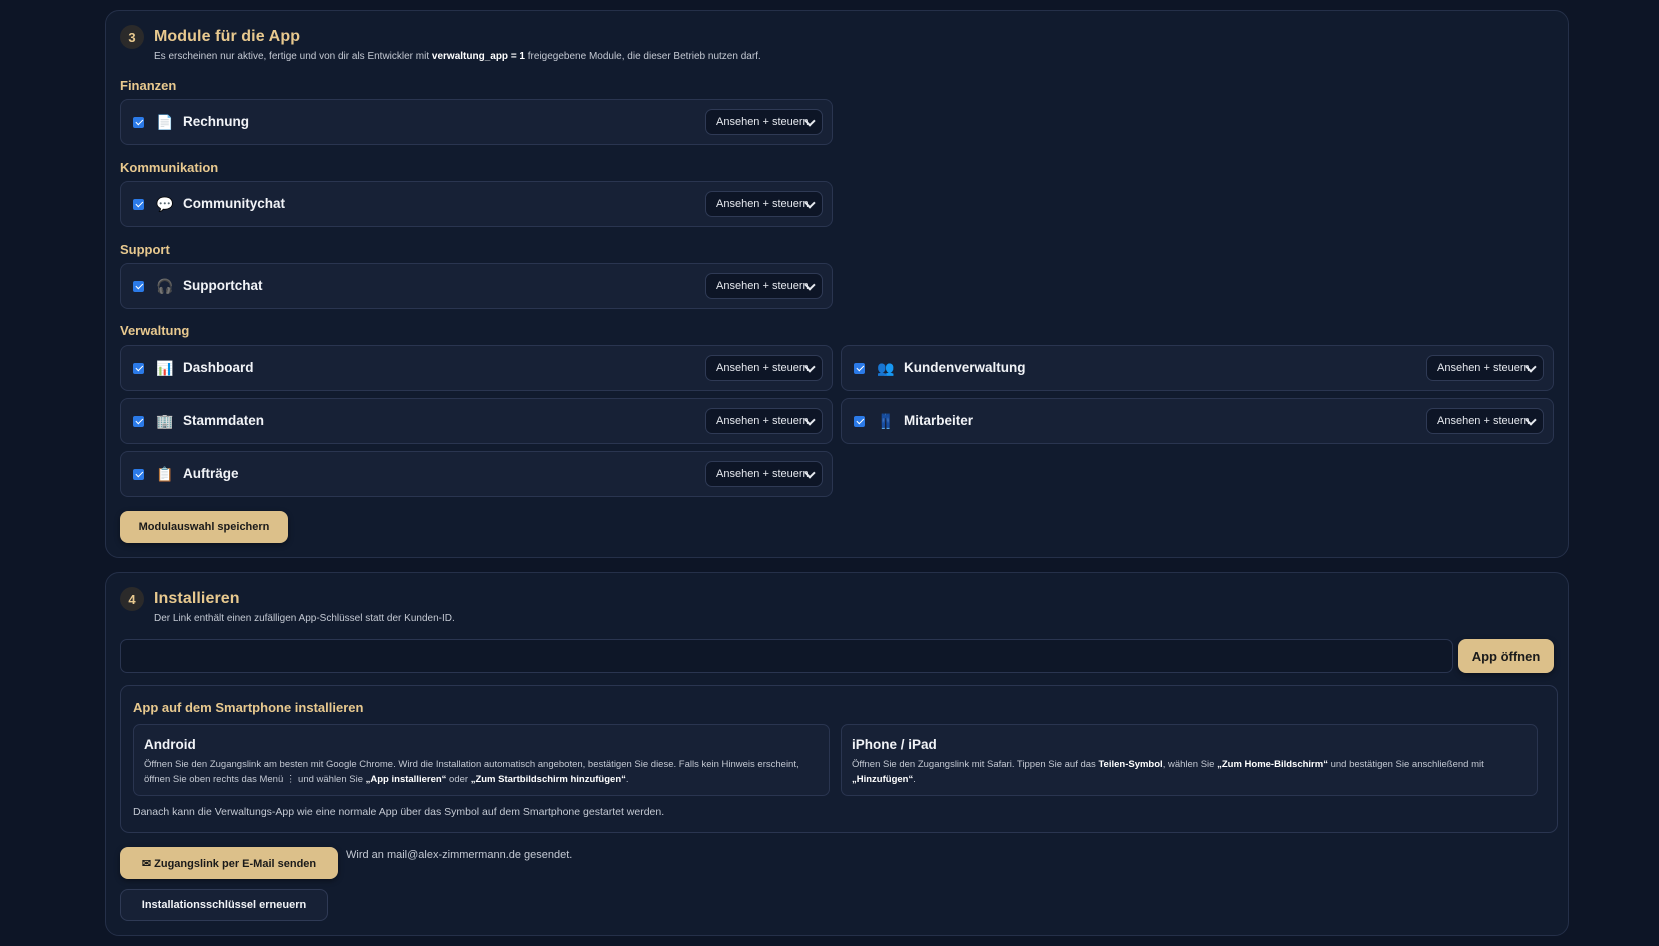 The width and height of the screenshot is (1659, 946). I want to click on category-kommunikation: Kommunikation, so click(169, 167).